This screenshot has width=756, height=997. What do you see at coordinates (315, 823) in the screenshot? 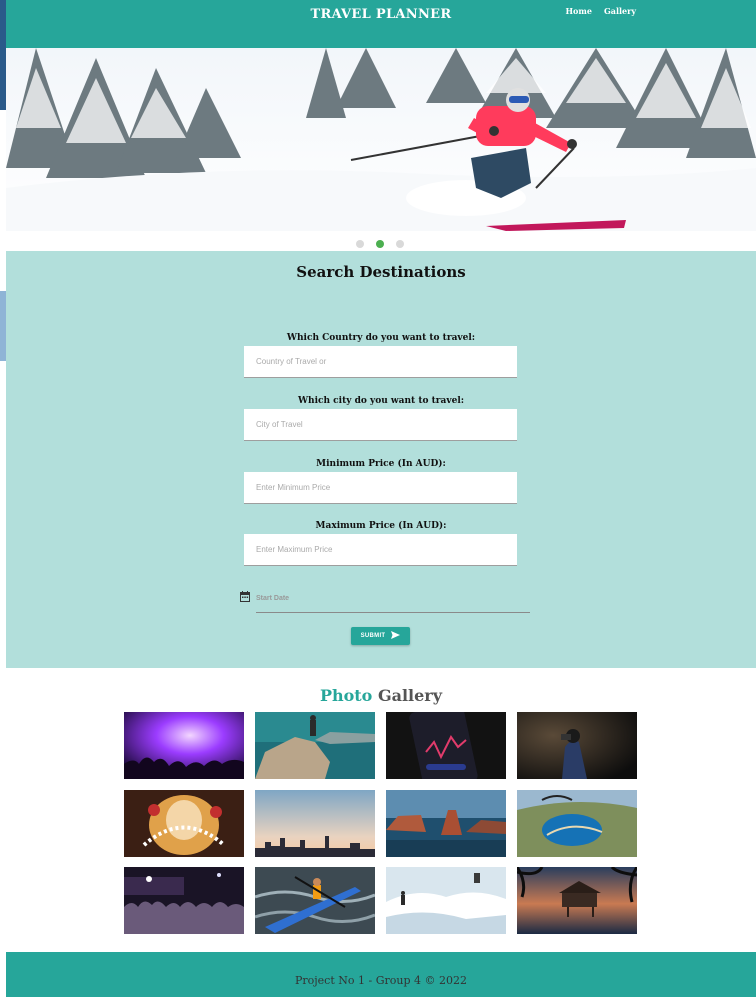
I see `gallery-photo-skyline` at bounding box center [315, 823].